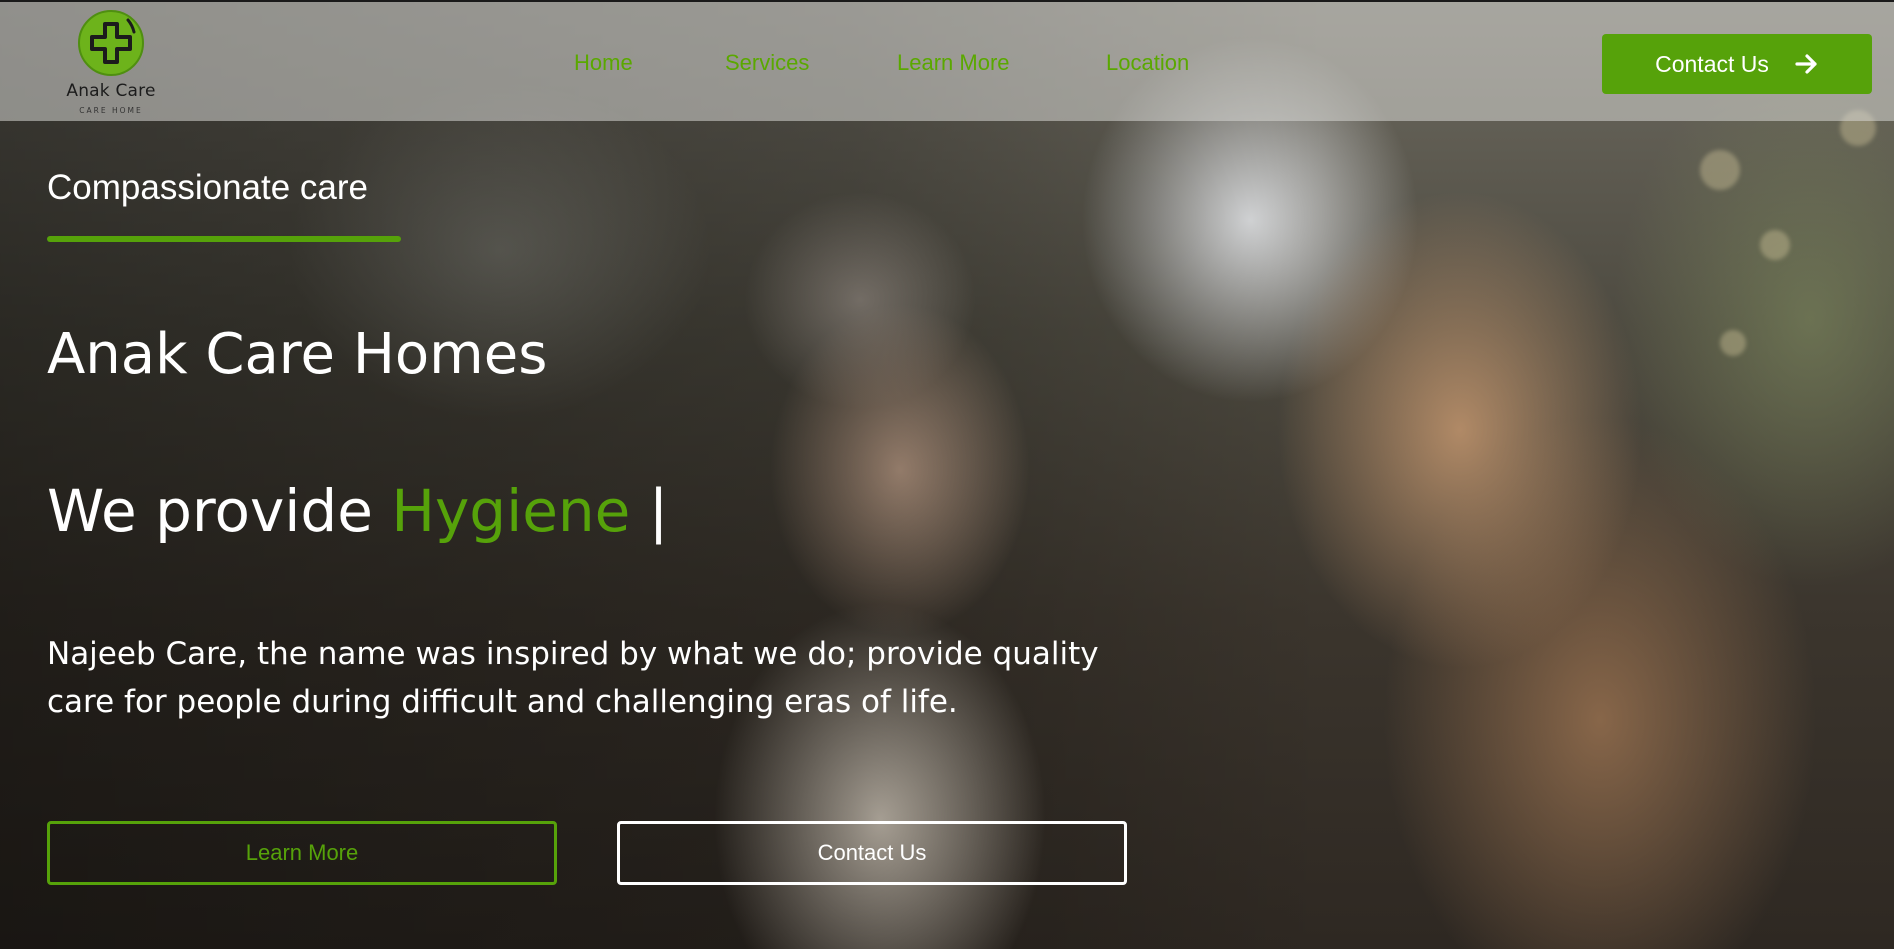  Describe the element at coordinates (1806, 64) in the screenshot. I see `arrow-right-icon` at that location.